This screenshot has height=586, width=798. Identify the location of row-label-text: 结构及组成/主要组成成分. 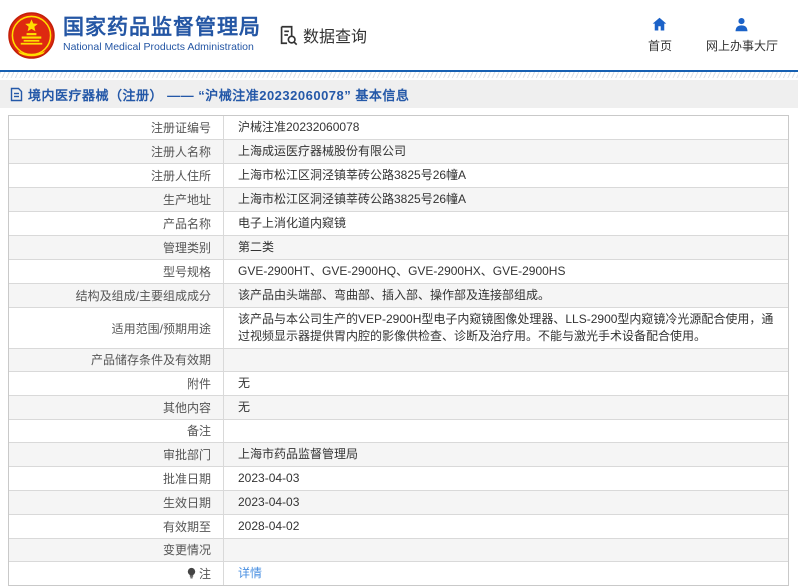
(143, 296).